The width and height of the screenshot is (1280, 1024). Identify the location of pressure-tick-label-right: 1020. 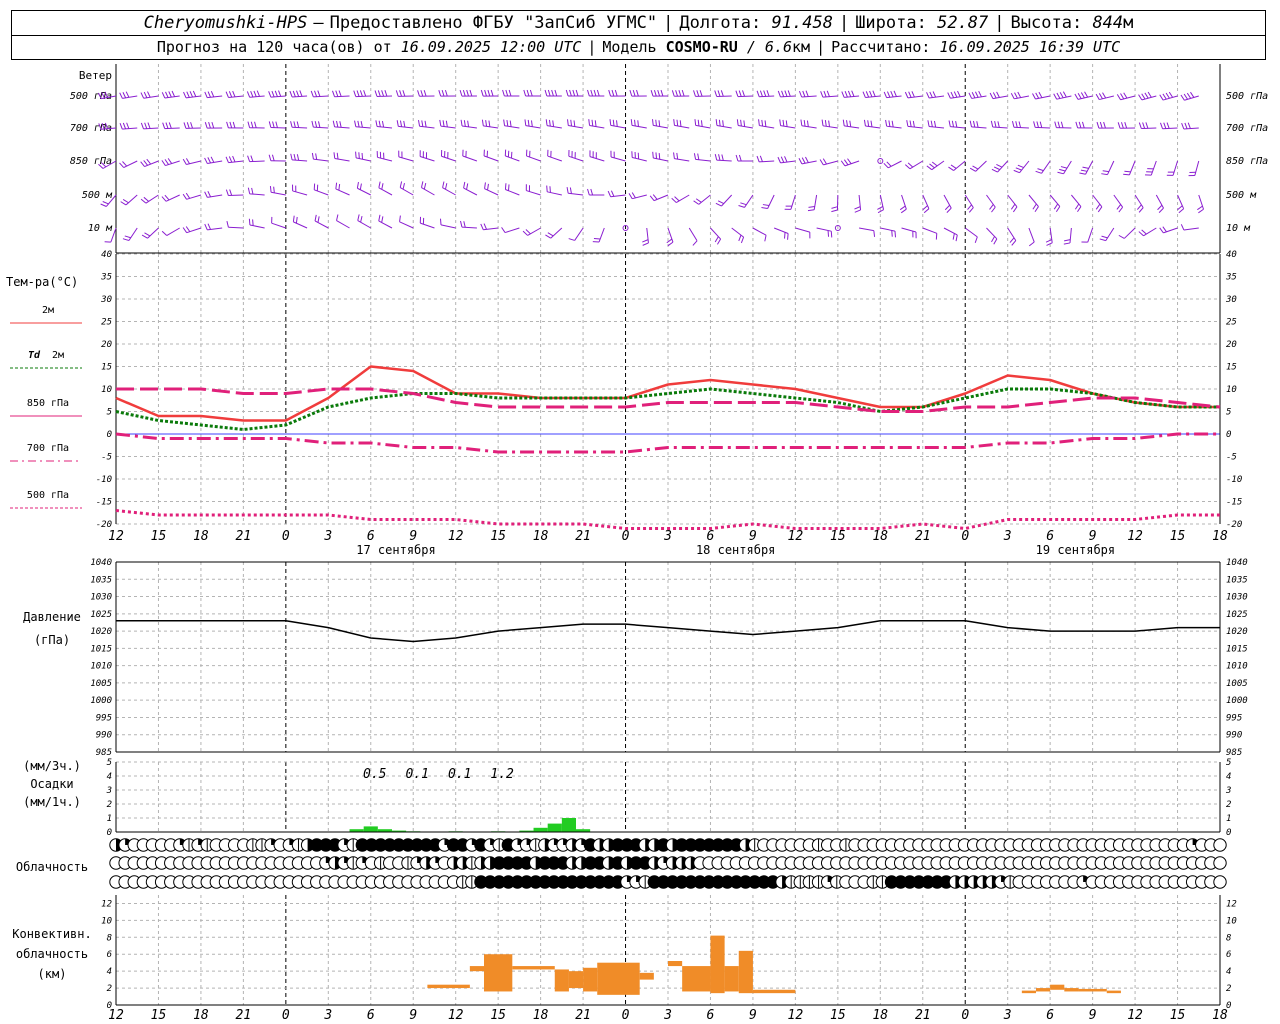
(1237, 632).